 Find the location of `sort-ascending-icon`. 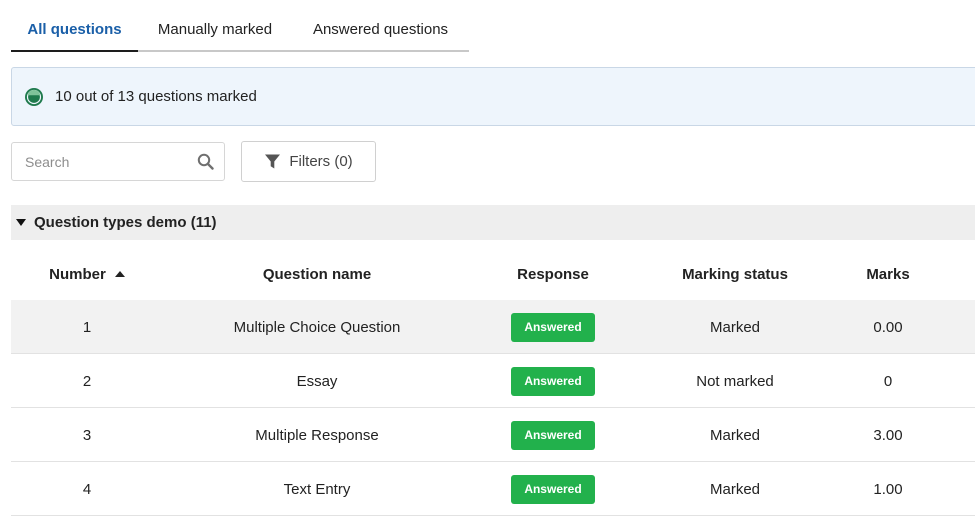

sort-ascending-icon is located at coordinates (119, 274).